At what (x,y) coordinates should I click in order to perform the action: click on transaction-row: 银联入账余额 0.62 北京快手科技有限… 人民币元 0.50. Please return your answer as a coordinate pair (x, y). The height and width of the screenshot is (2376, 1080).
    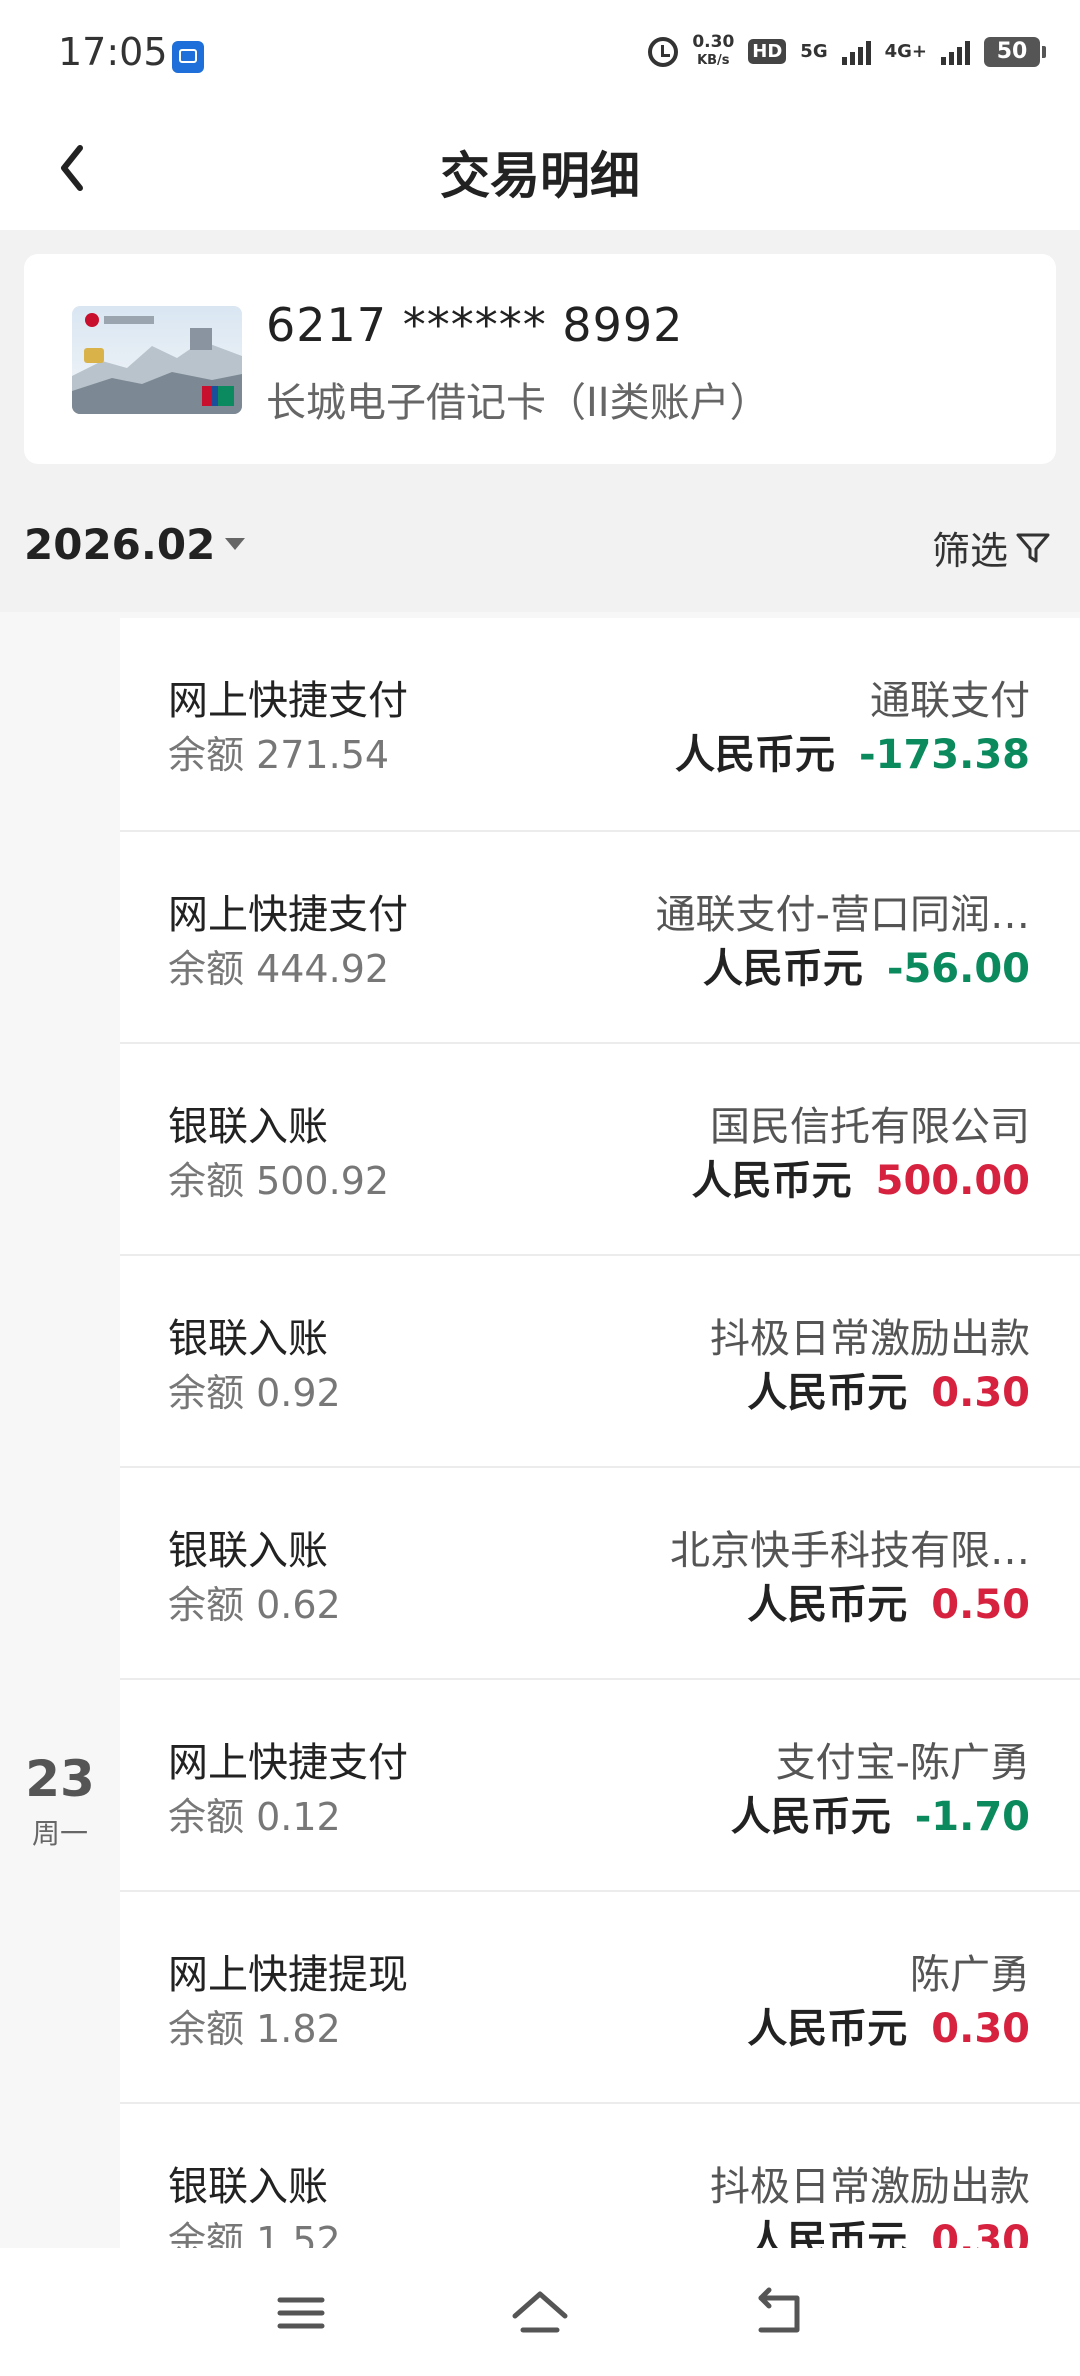
    Looking at the image, I should click on (600, 1574).